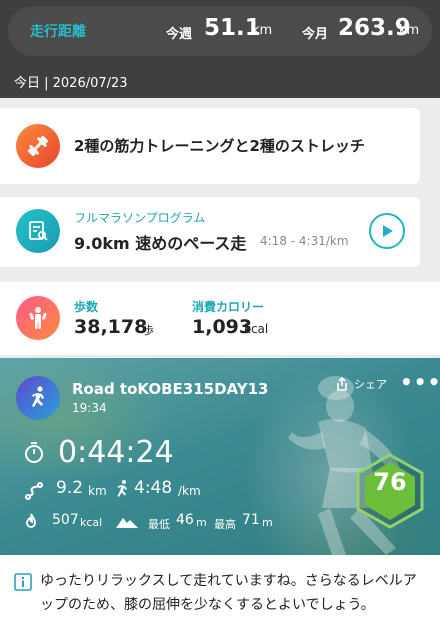 Image resolution: width=440 pixels, height=640 pixels. What do you see at coordinates (97, 491) in the screenshot?
I see `activity-distance-unit: km` at bounding box center [97, 491].